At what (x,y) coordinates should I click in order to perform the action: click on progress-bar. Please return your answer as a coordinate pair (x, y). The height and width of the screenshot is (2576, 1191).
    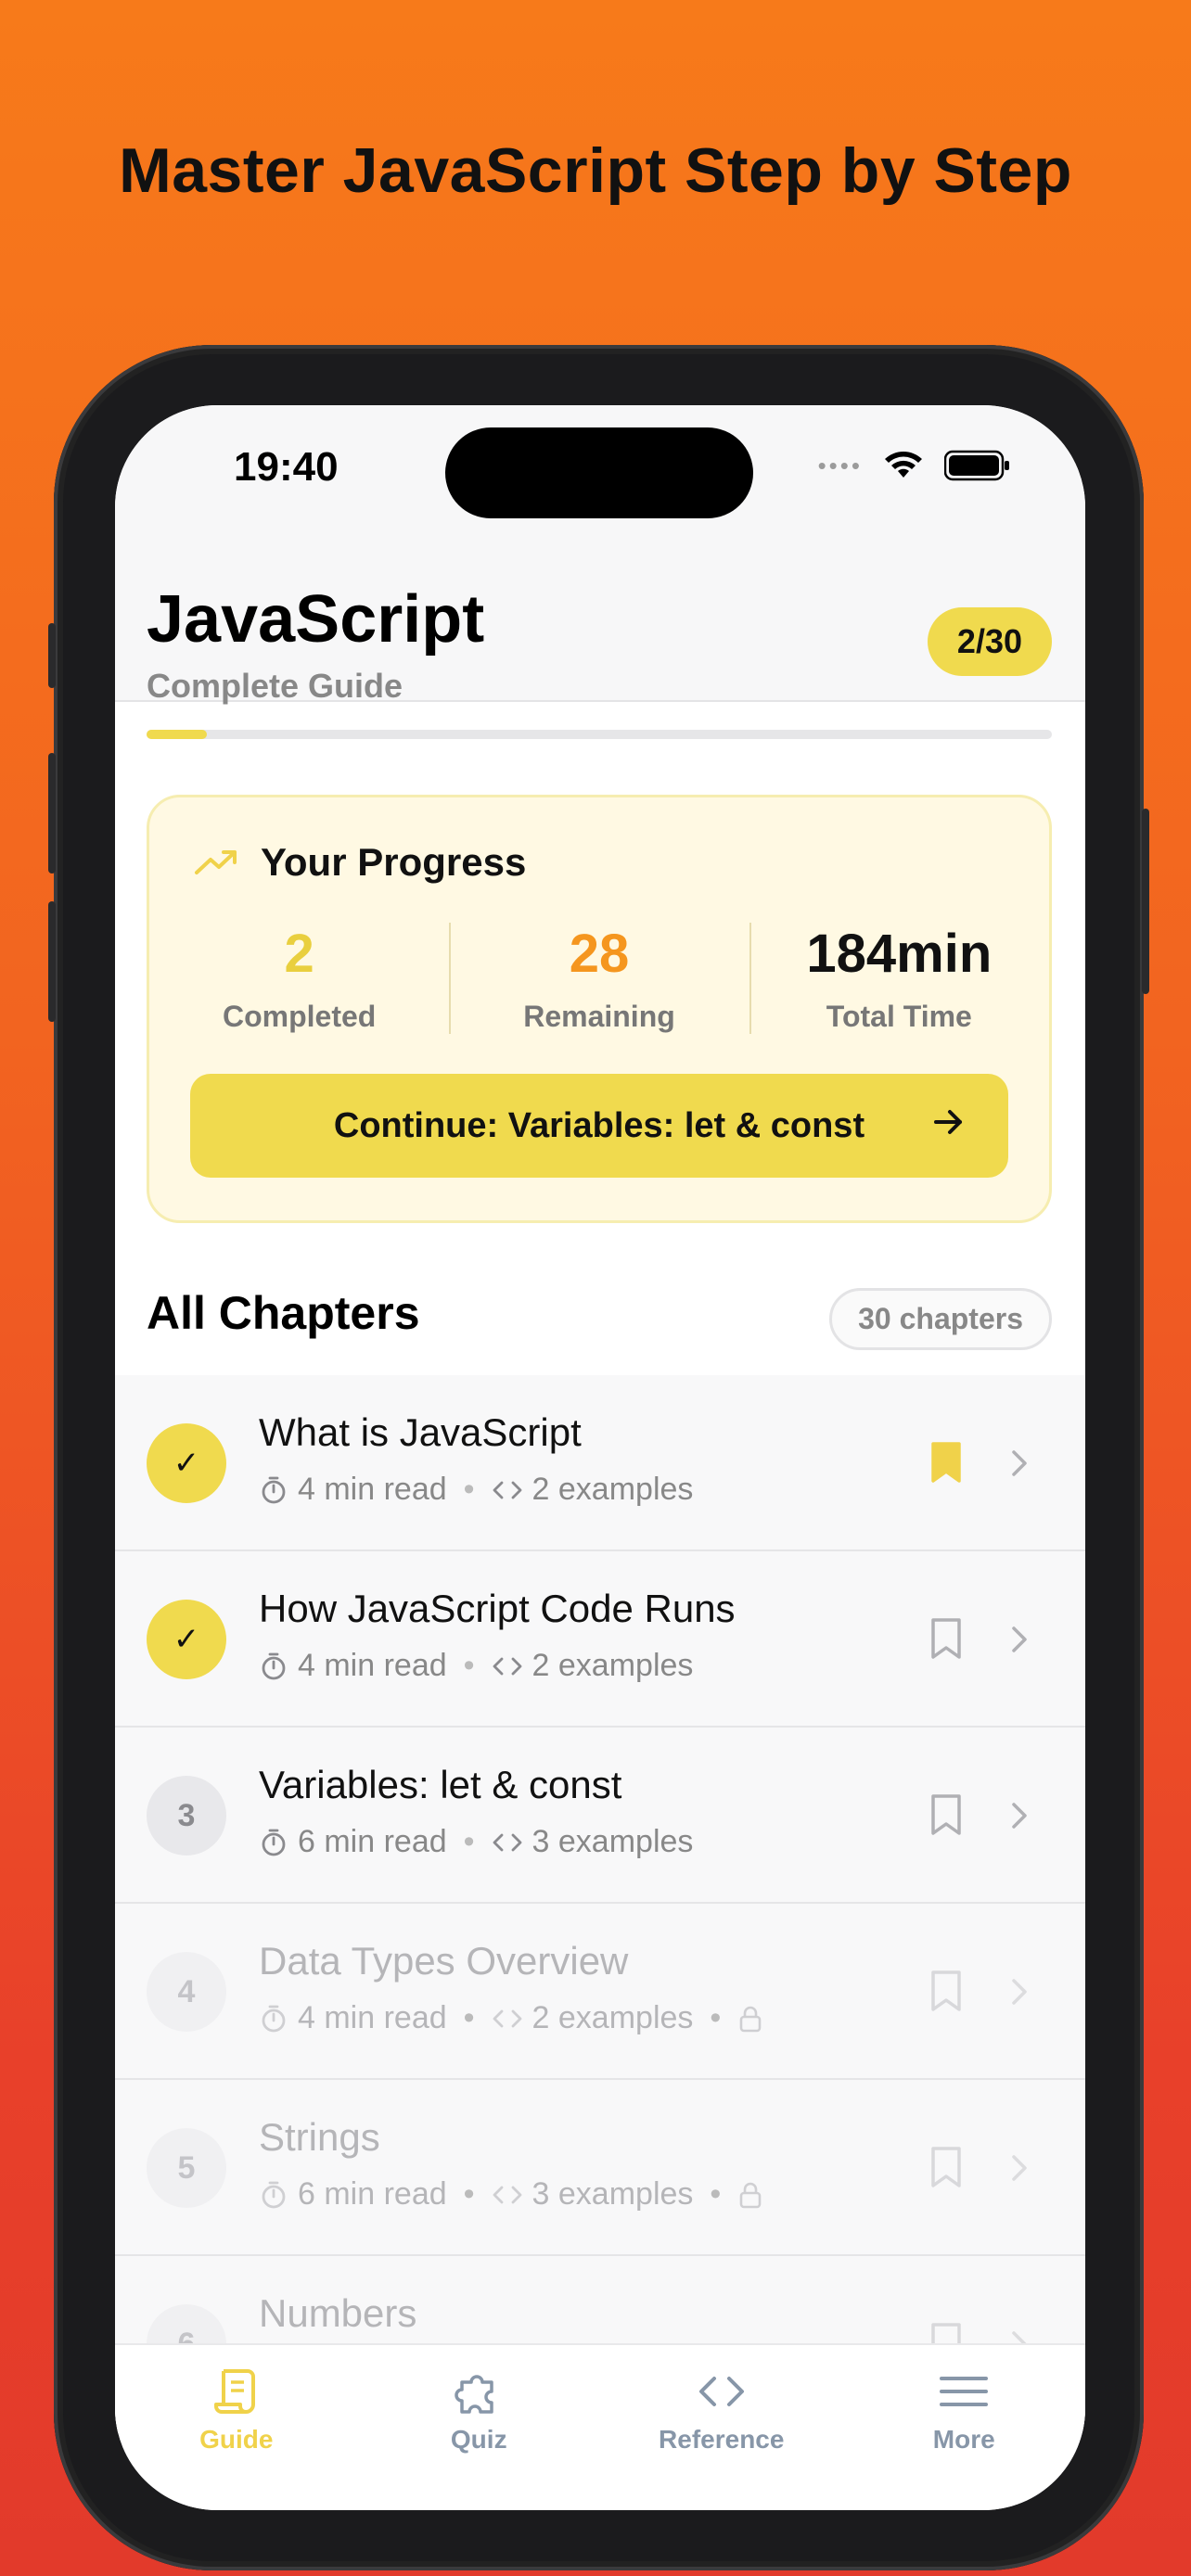
    Looking at the image, I should click on (599, 734).